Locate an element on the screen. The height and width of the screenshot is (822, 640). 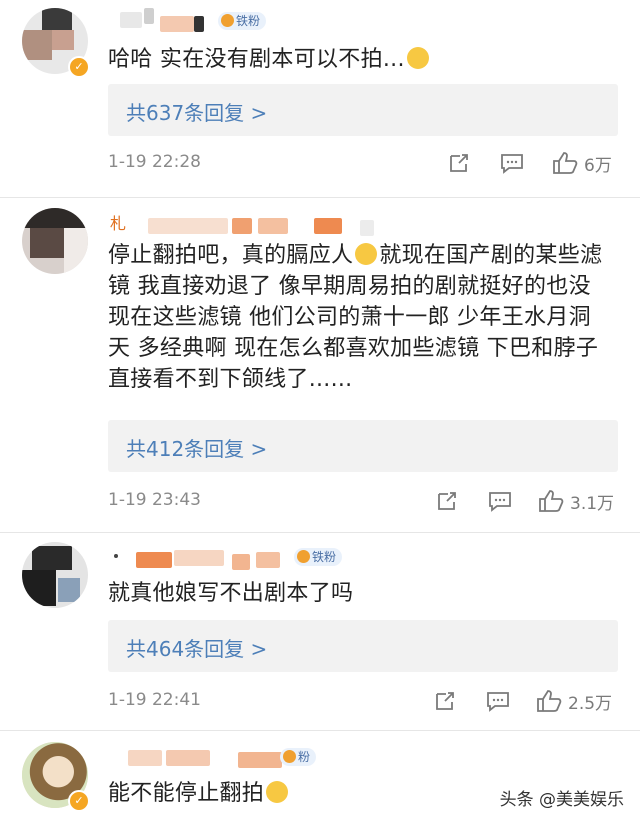
comment-meta: 1-19 22:41 2.5万 is located at coordinates (363, 701).